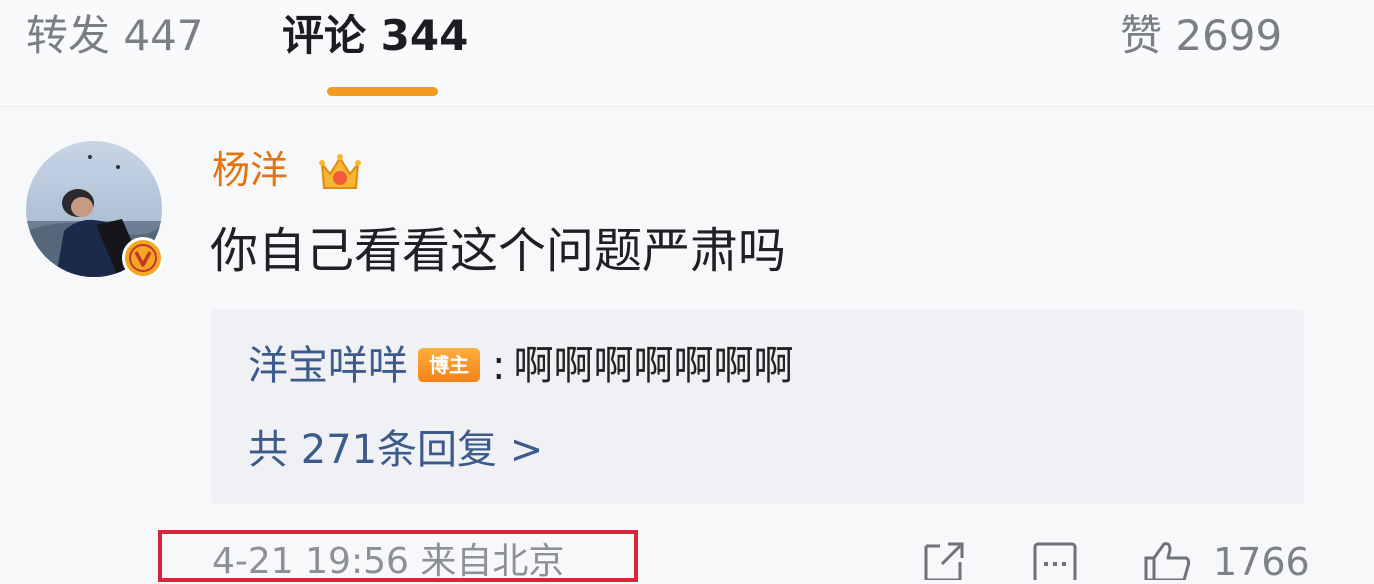 The image size is (1374, 584). I want to click on comment-text: 你自己看看这个问题严肃吗, so click(498, 251).